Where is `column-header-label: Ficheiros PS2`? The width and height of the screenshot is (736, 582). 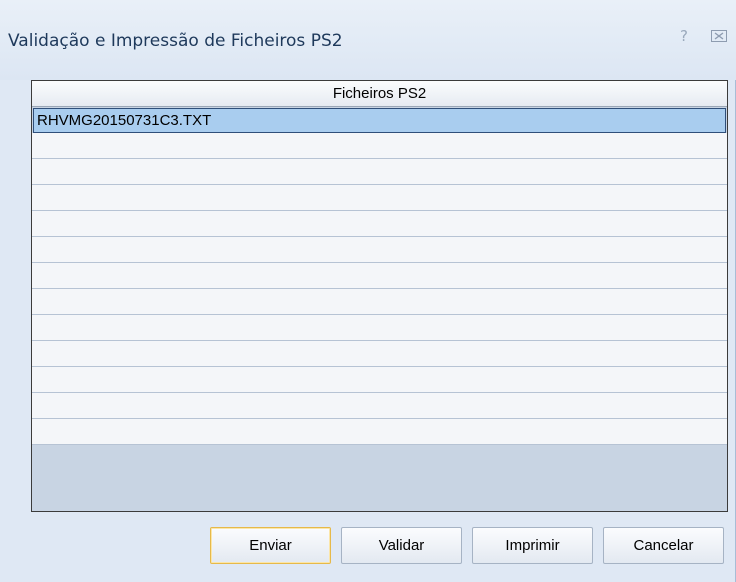 column-header-label: Ficheiros PS2 is located at coordinates (379, 93).